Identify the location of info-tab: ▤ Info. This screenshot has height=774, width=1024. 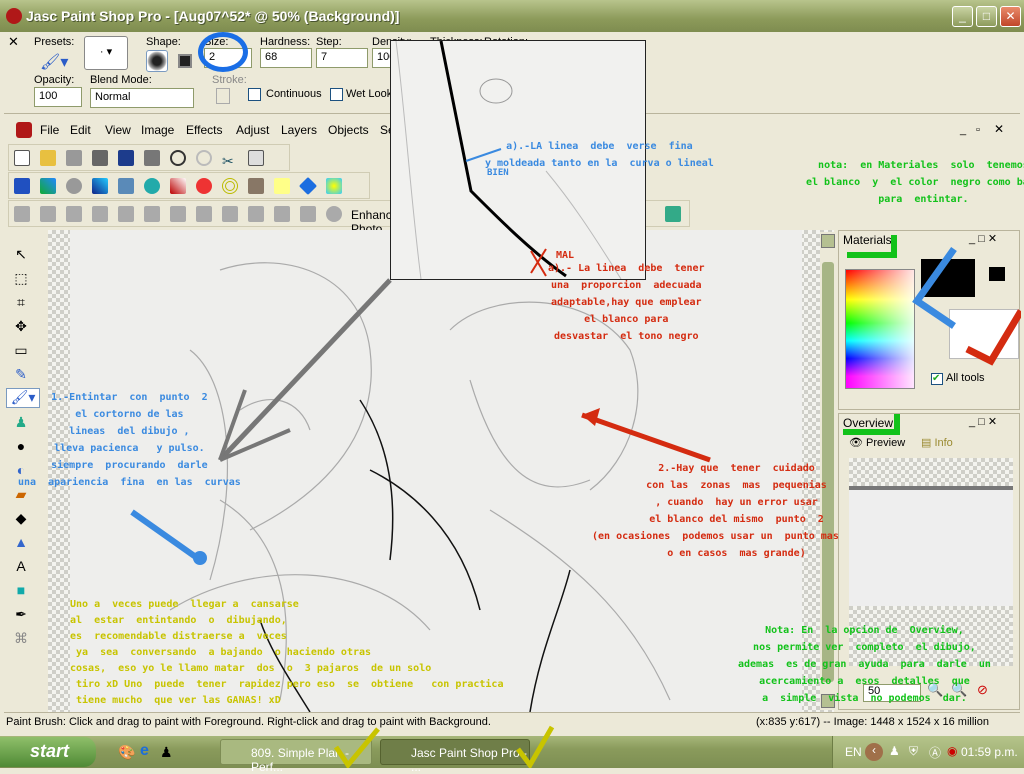
(937, 442).